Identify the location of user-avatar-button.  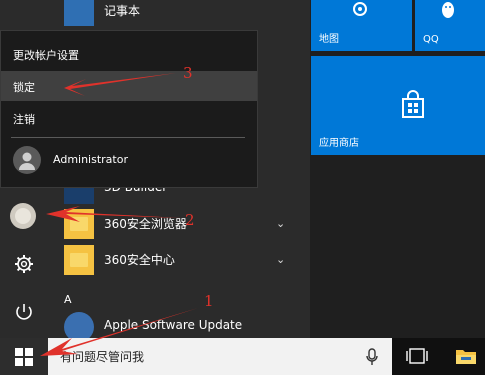
(23, 216).